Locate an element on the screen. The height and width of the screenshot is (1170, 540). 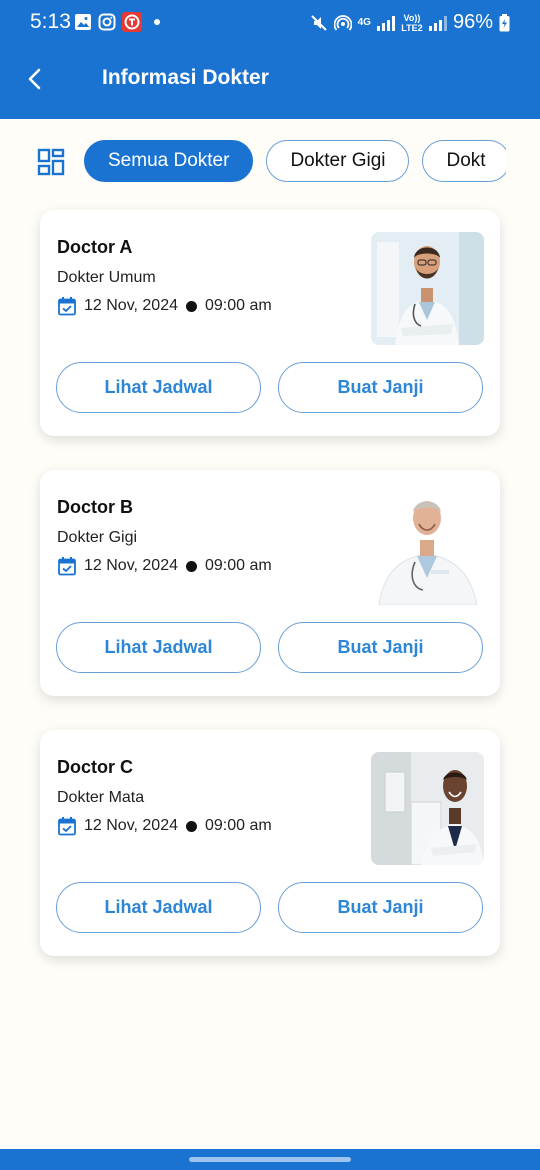
filter-chips: Semua Dokter Dokter Gigi Dokt is located at coordinates (295, 162).